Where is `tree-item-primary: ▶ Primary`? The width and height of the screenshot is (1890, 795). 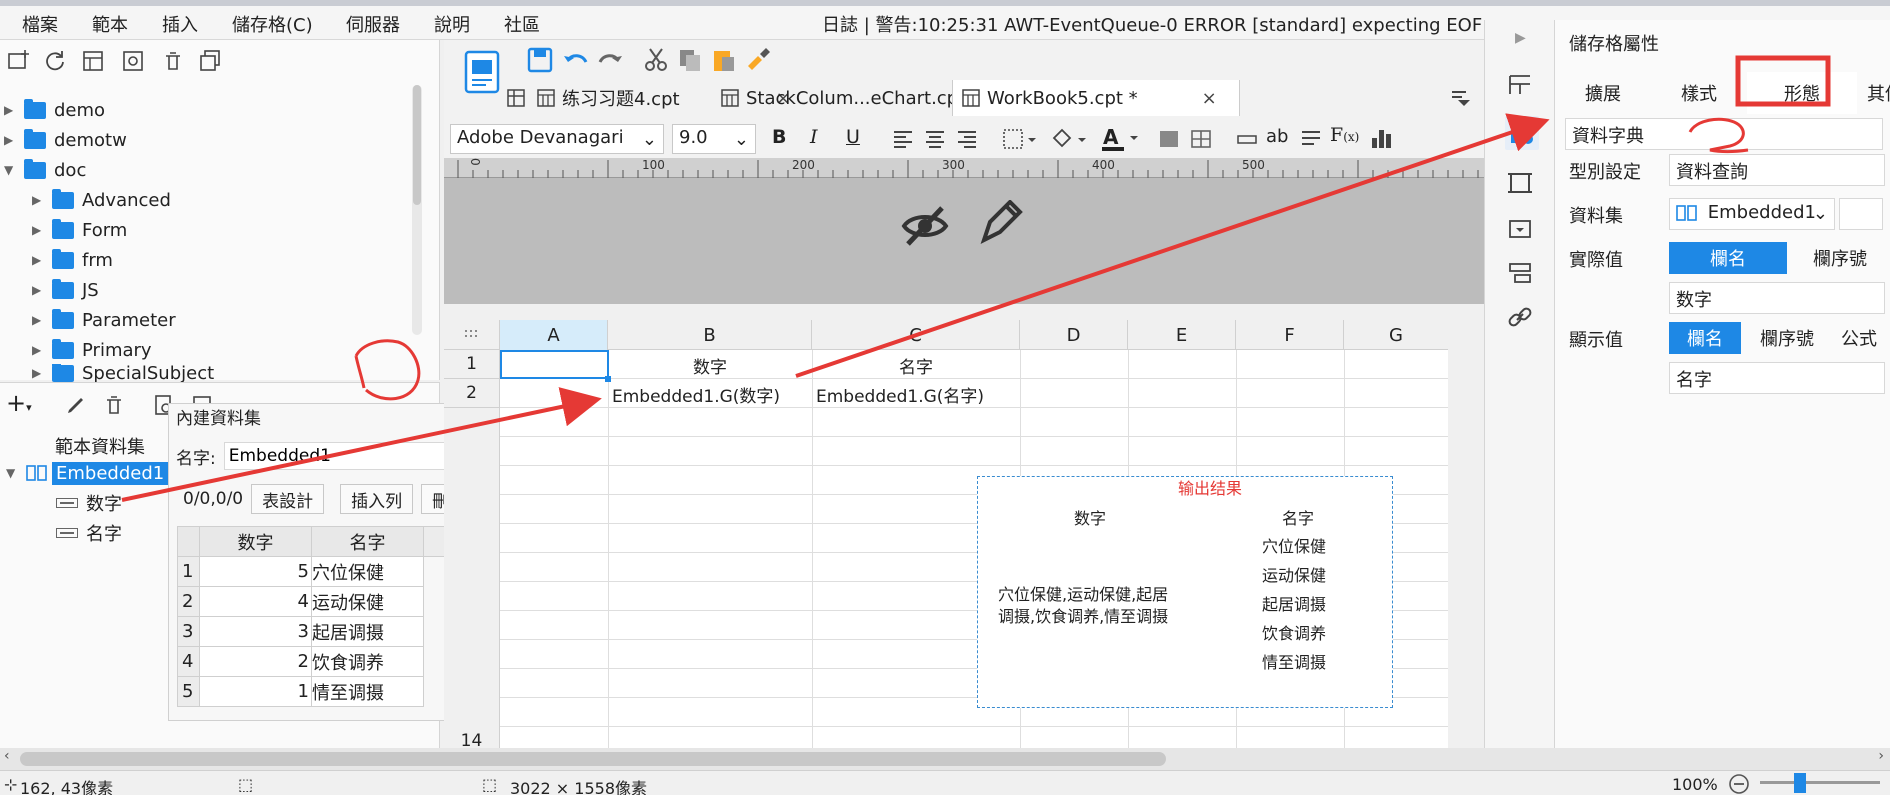
tree-item-primary: ▶ Primary is located at coordinates (92, 350).